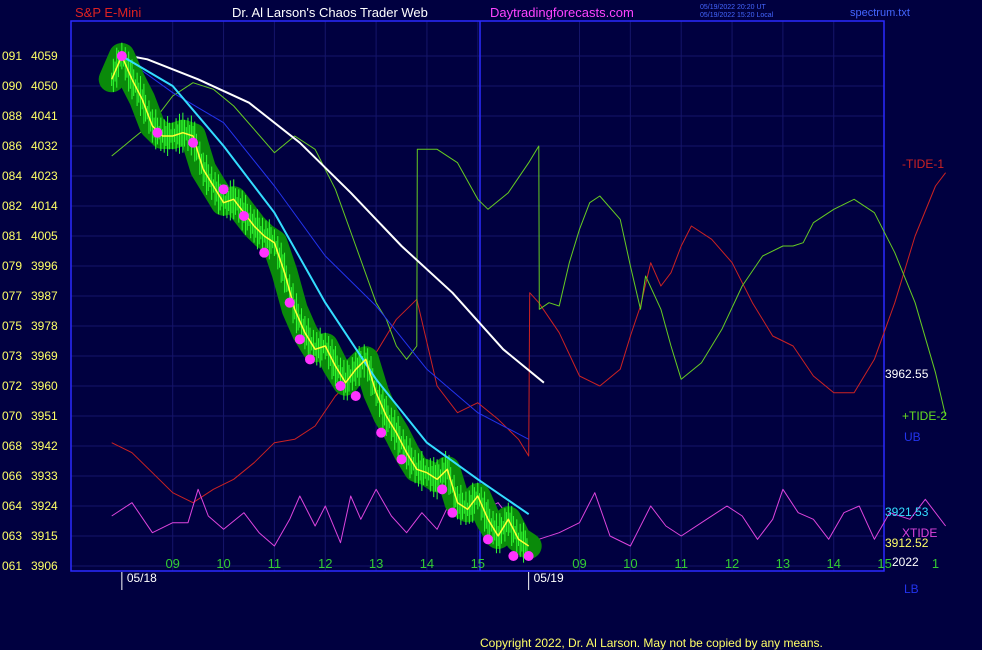 Image resolution: width=982 pixels, height=650 pixels. I want to click on y-tick-index: 070, so click(12, 416).